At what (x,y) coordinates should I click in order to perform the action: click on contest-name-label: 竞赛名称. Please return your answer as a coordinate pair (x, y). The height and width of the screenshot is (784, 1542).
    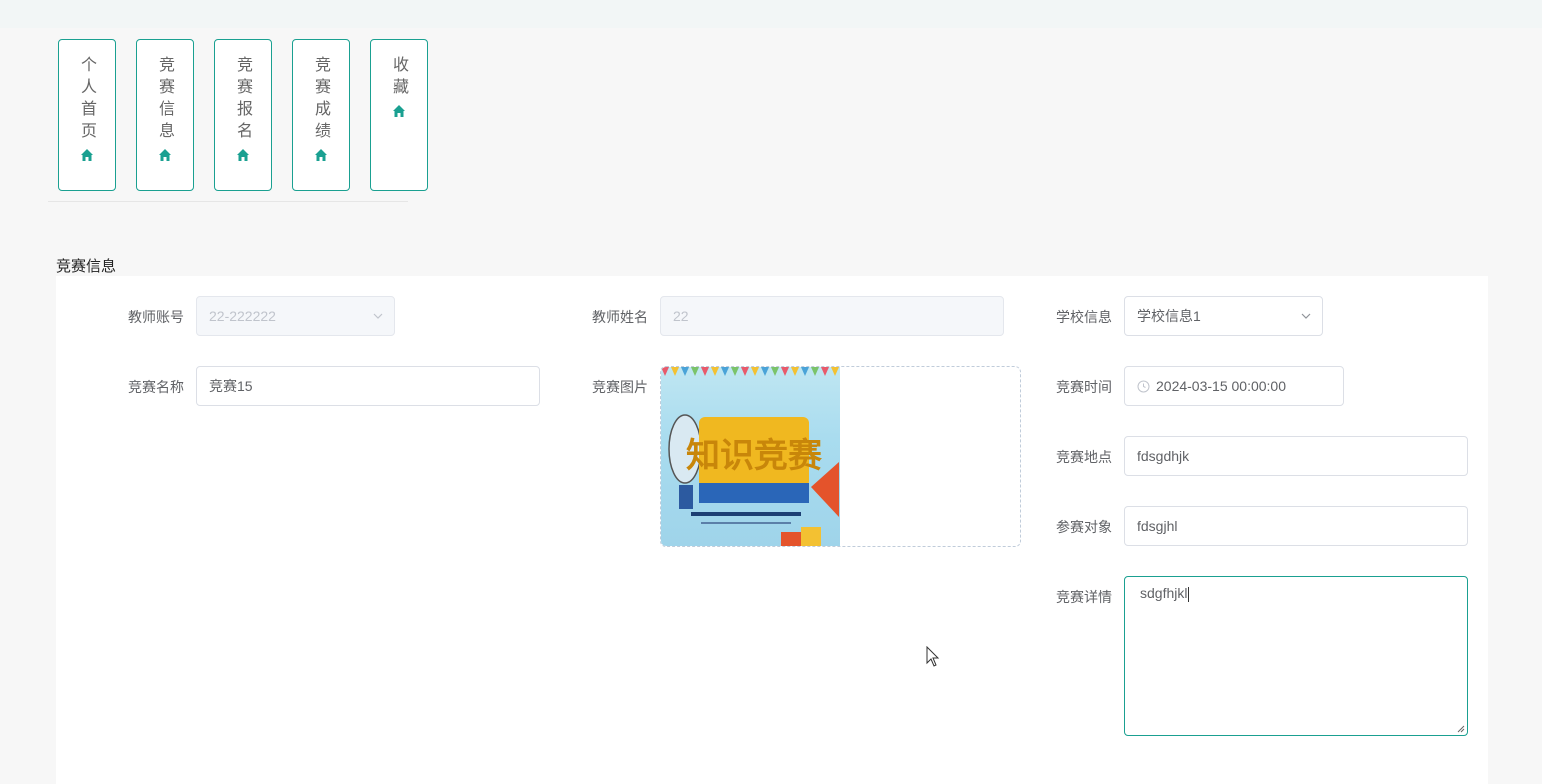
    Looking at the image, I should click on (156, 388).